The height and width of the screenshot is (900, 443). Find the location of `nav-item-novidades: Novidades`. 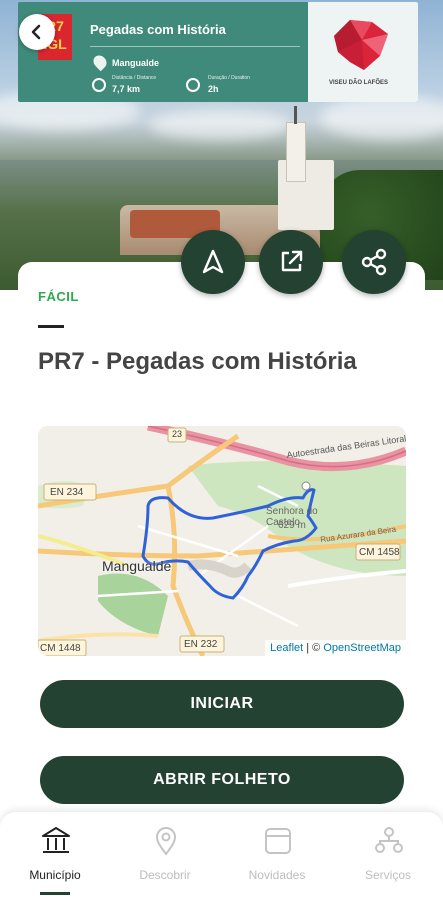

nav-item-novidades: Novidades is located at coordinates (277, 856).